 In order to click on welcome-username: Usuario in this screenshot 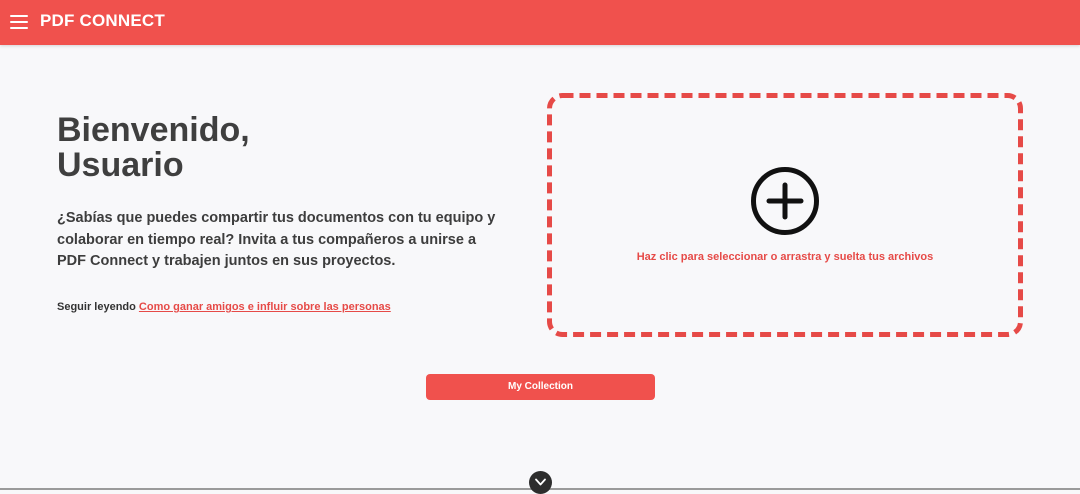, I will do `click(120, 165)`.